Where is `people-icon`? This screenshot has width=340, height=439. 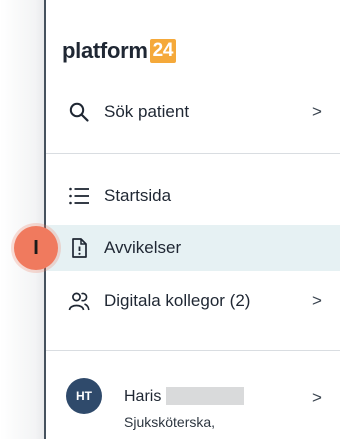 people-icon is located at coordinates (79, 301).